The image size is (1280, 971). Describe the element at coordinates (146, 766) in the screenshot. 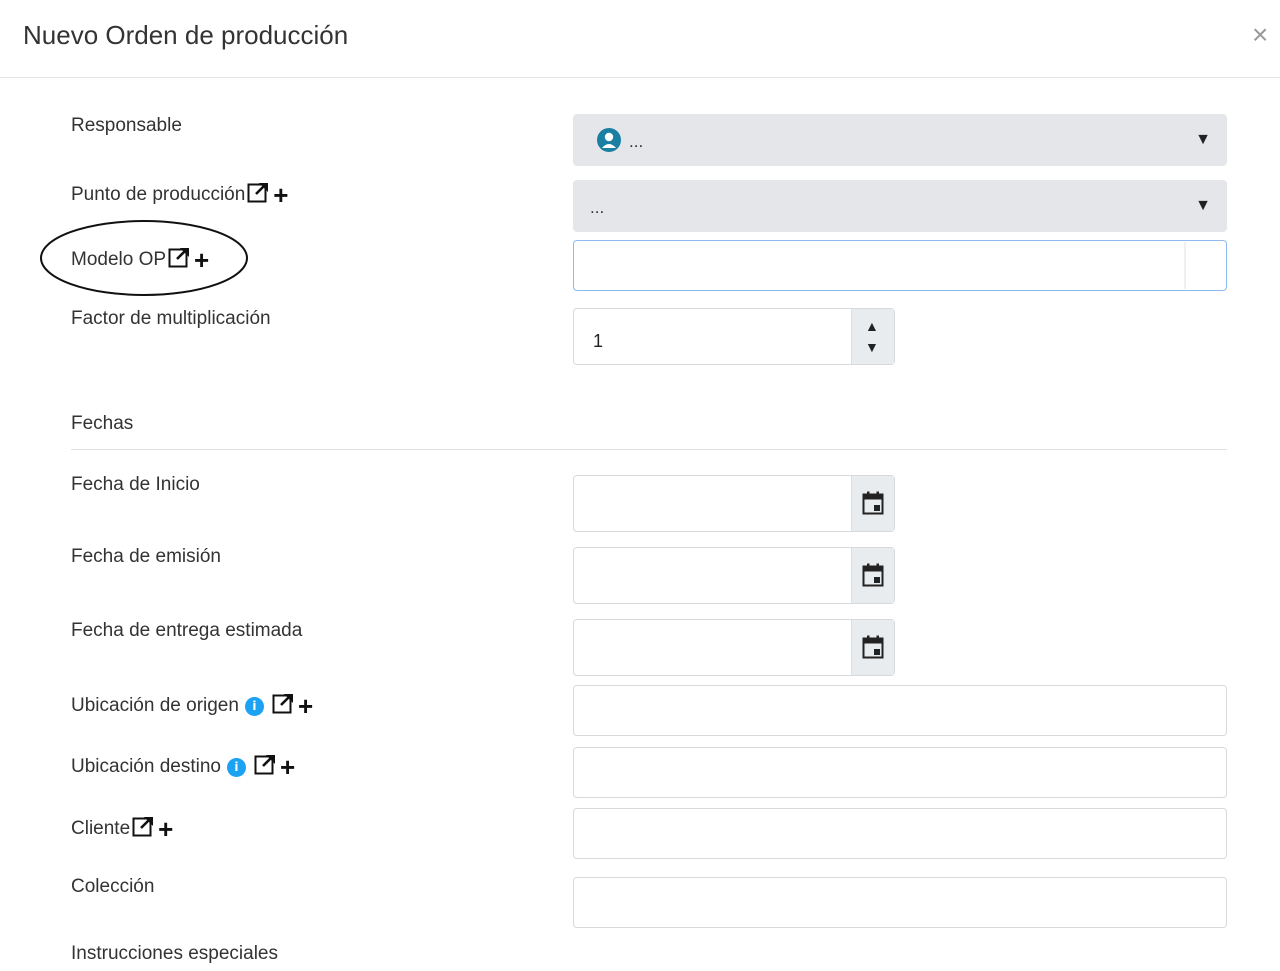

I see `ubicacion-destino-label-text: Ubicación destino` at that location.